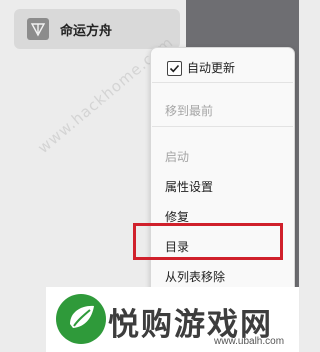 The image size is (320, 352). What do you see at coordinates (195, 276) in the screenshot?
I see `menu-item-remove-from-list: 从列表移除` at bounding box center [195, 276].